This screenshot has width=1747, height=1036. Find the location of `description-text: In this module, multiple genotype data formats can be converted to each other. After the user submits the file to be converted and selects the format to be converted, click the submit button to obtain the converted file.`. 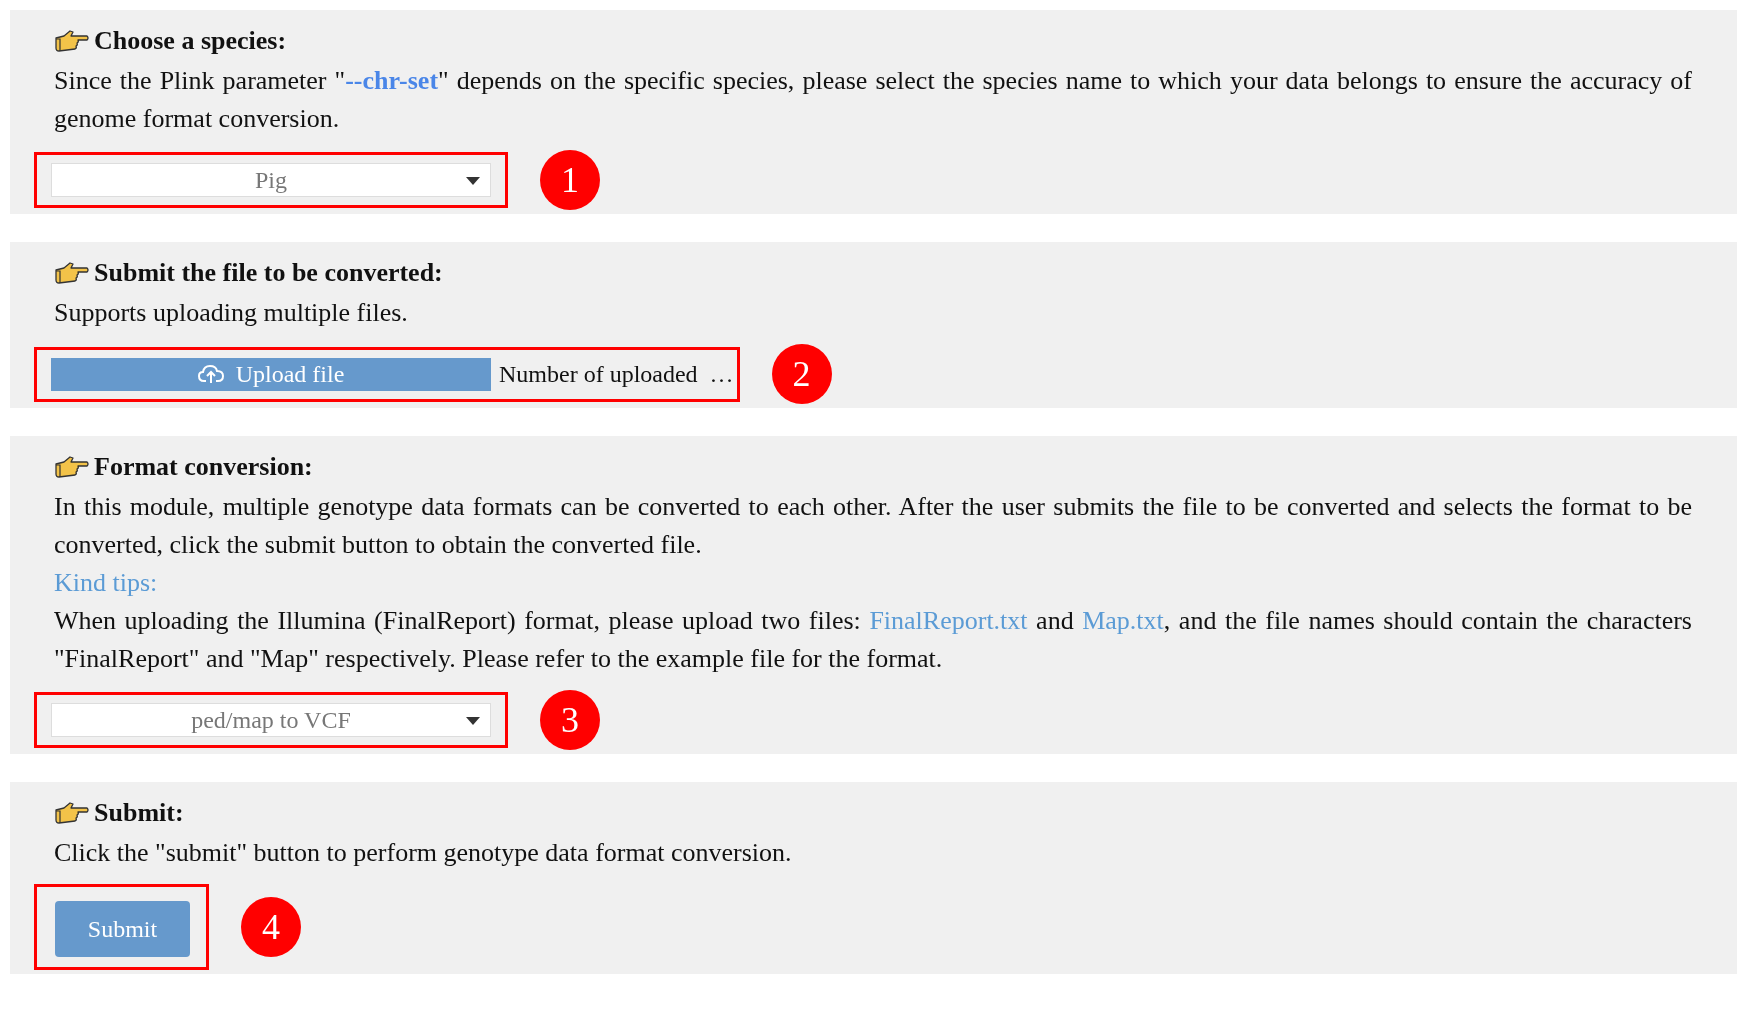

description-text: In this module, multiple genotype data formats can be converted to each other. After the user submits the file to be converted and selects the format to be converted, click the submit button to obtain the converted file. is located at coordinates (873, 526).